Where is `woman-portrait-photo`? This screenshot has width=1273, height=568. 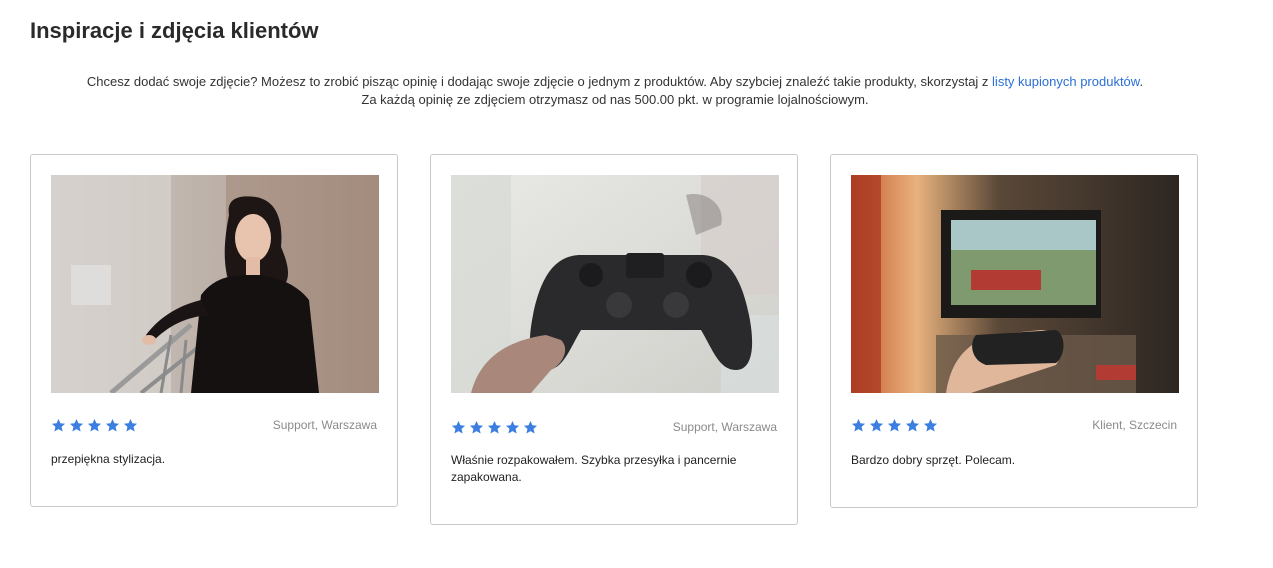
woman-portrait-photo is located at coordinates (215, 284).